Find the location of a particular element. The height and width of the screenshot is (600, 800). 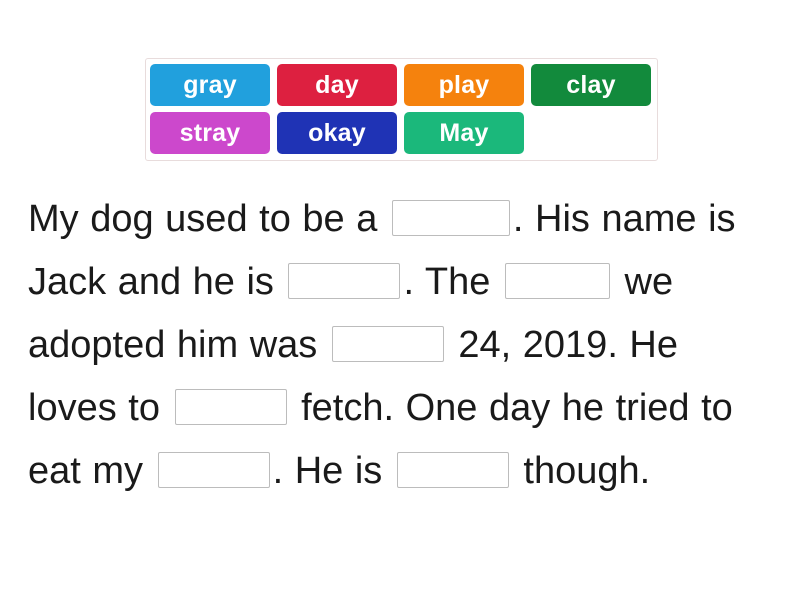

word-tile-stray: stray is located at coordinates (210, 133).